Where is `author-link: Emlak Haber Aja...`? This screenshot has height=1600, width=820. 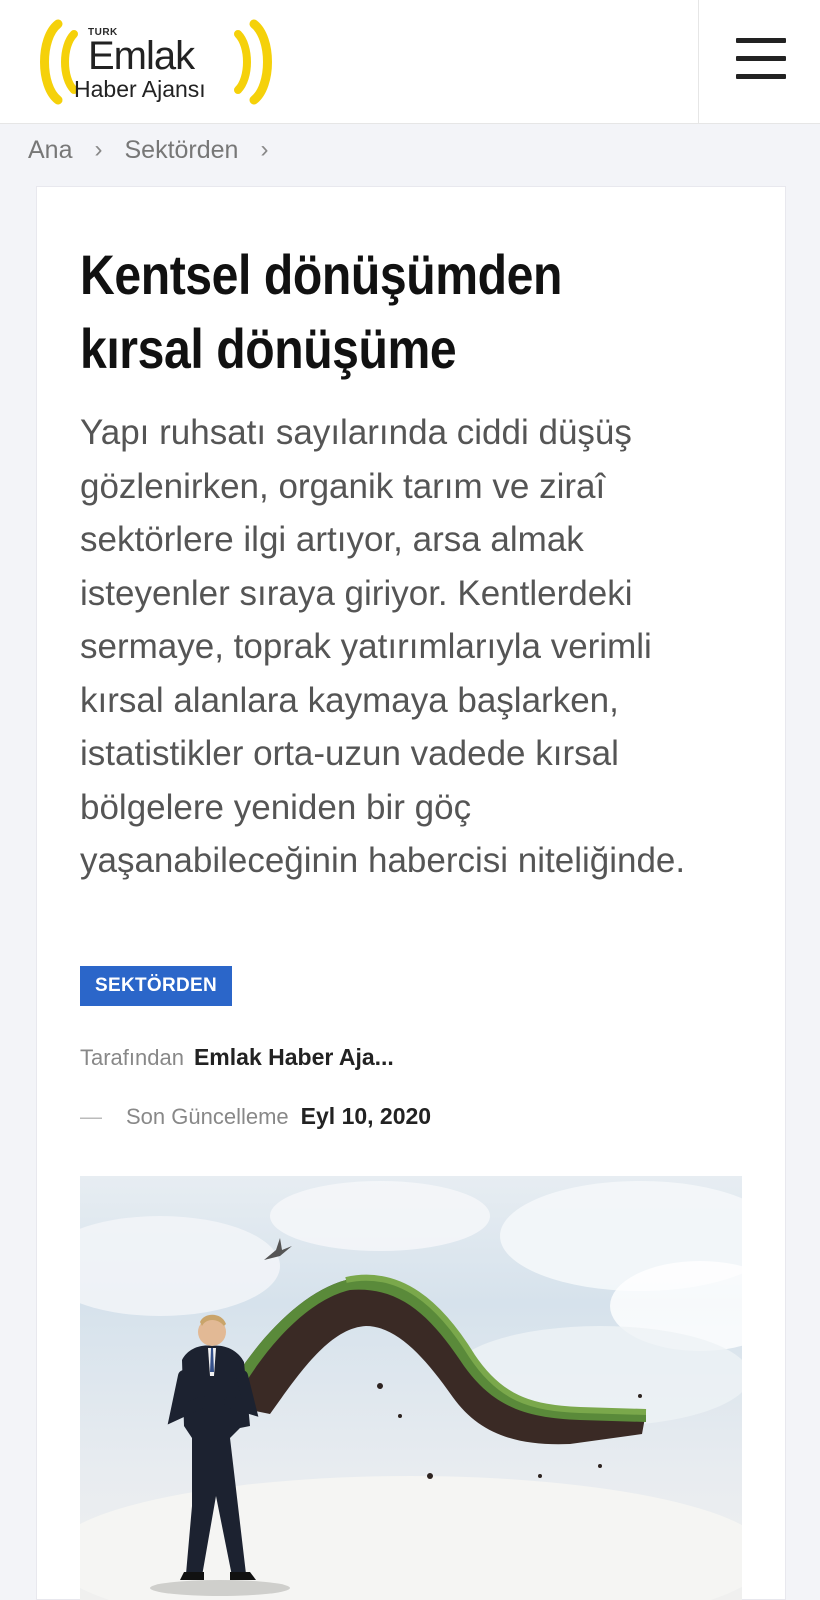 author-link: Emlak Haber Aja... is located at coordinates (294, 1057).